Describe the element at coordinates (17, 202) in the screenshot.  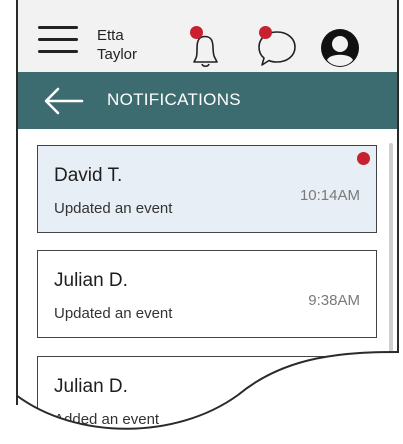
I see `phone-frame-left` at that location.